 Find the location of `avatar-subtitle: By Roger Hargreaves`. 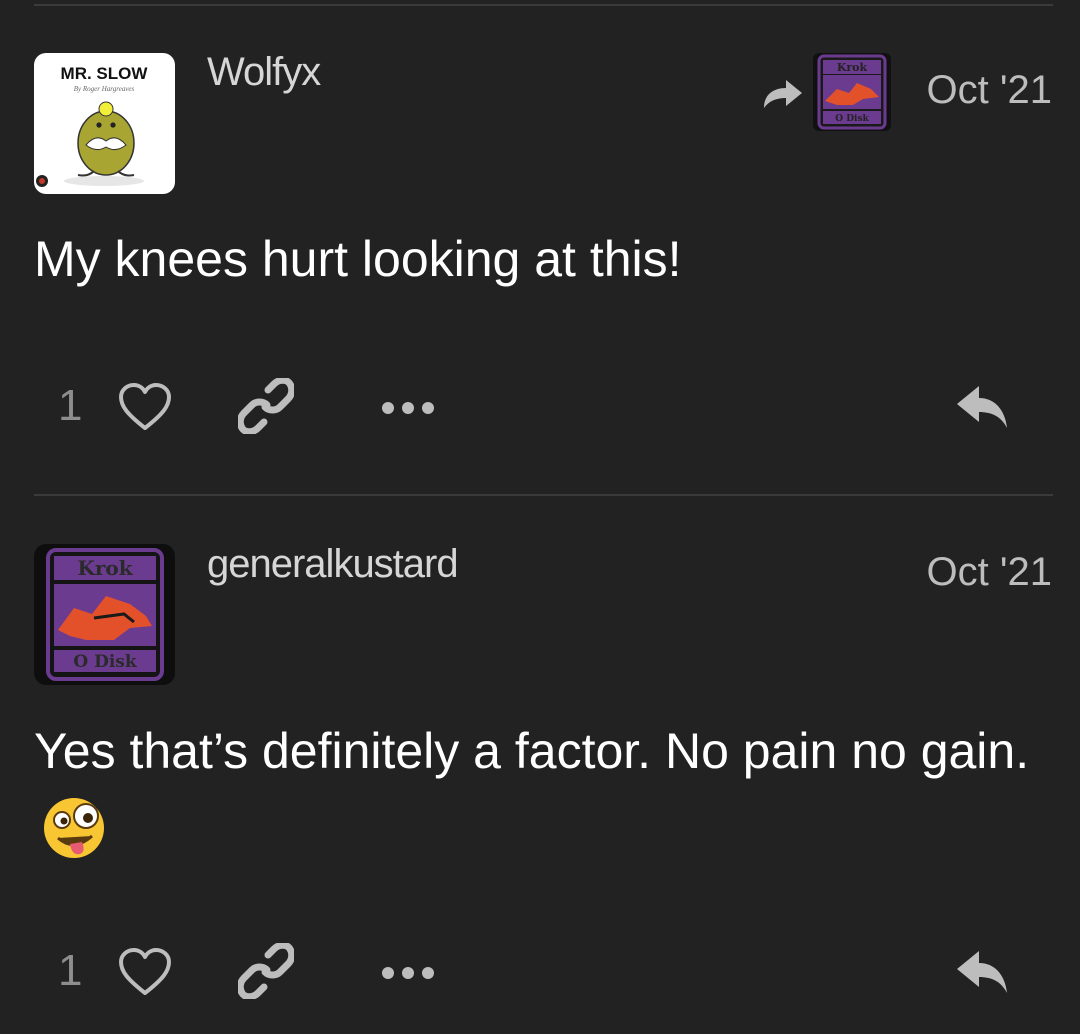

avatar-subtitle: By Roger Hargreaves is located at coordinates (104, 89).